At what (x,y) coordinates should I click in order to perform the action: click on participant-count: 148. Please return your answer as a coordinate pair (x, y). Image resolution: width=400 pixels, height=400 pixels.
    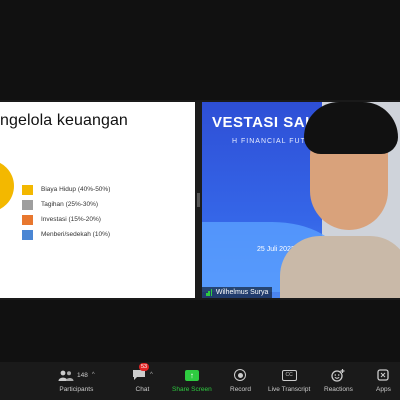
    Looking at the image, I should click on (82, 375).